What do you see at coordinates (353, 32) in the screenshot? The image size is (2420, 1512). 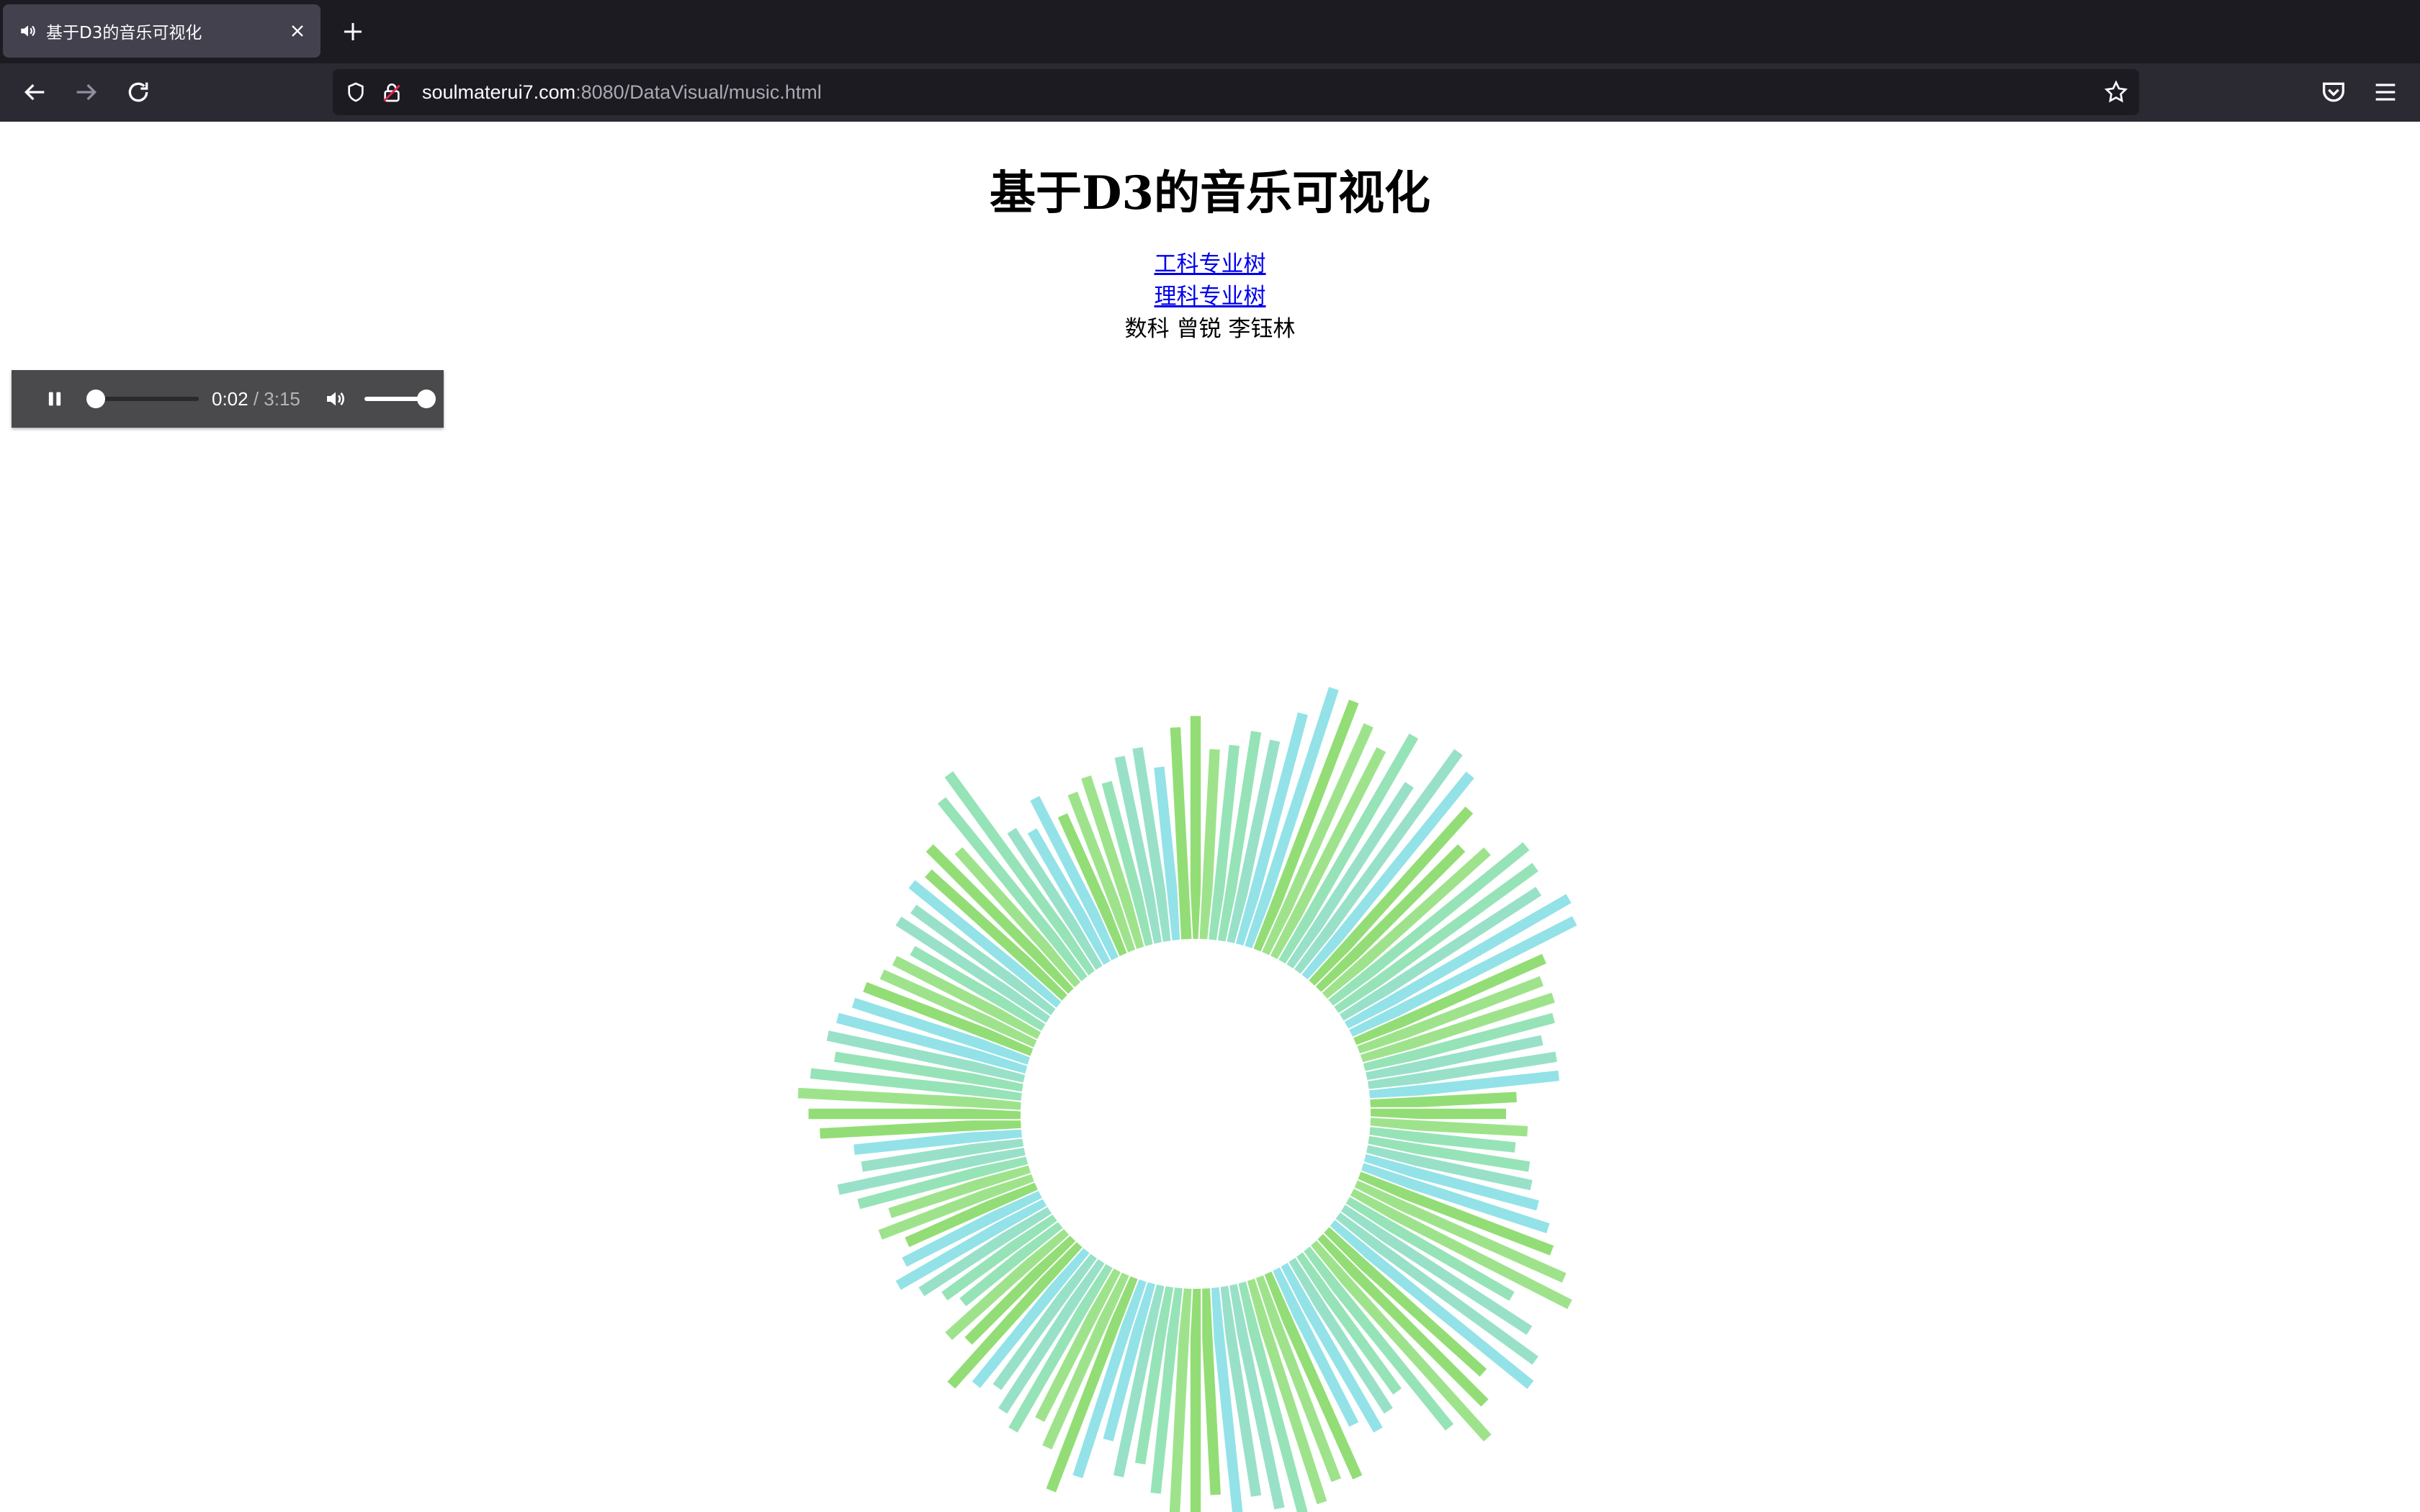 I see `plus-icon` at bounding box center [353, 32].